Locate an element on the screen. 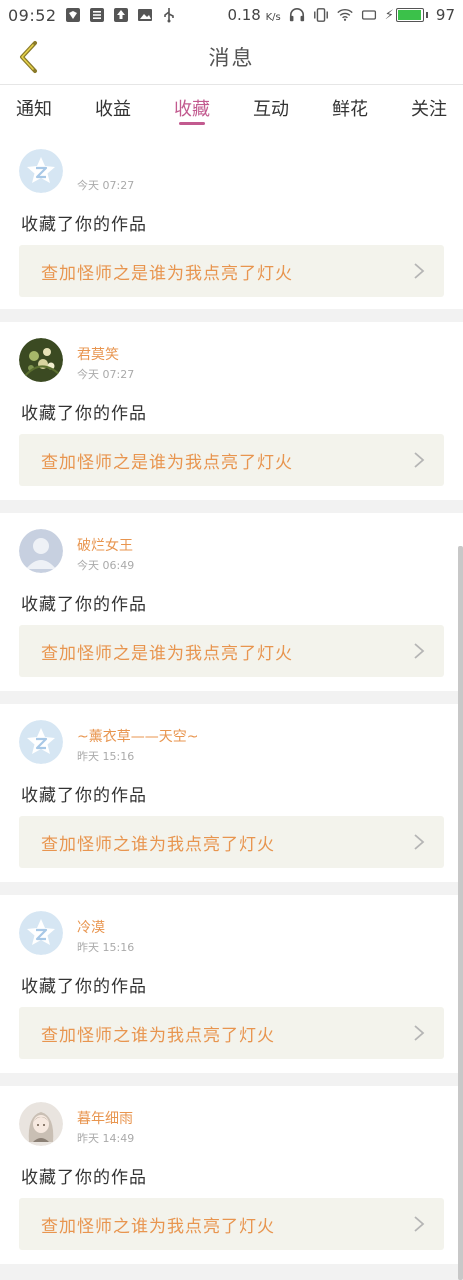  list-item: 破烂女王 今天 06:49 收藏了你的作品 查加怪师之是谁为我点亮了灯火 is located at coordinates (231, 602).